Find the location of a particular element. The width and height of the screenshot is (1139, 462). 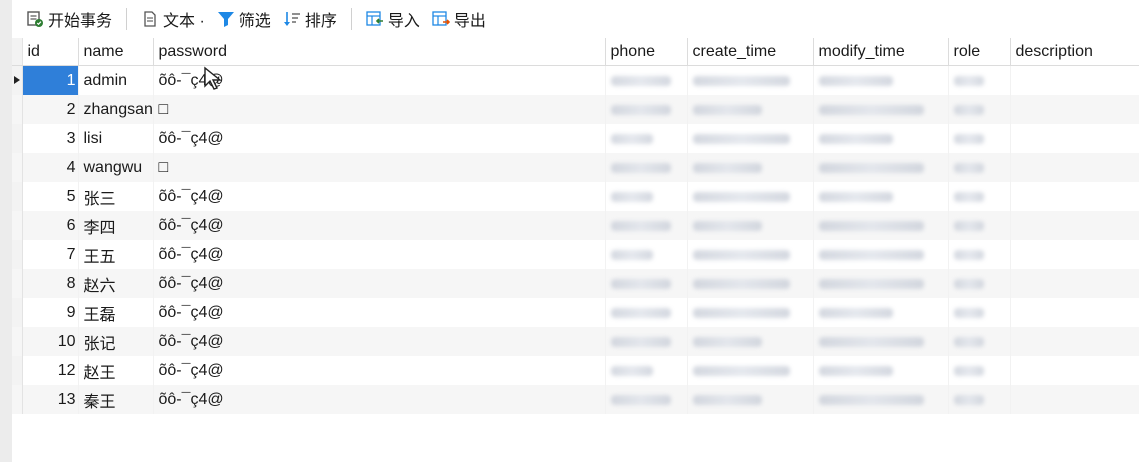

table-row: 12 赵王 õô-¯ç4@ is located at coordinates (575, 370).